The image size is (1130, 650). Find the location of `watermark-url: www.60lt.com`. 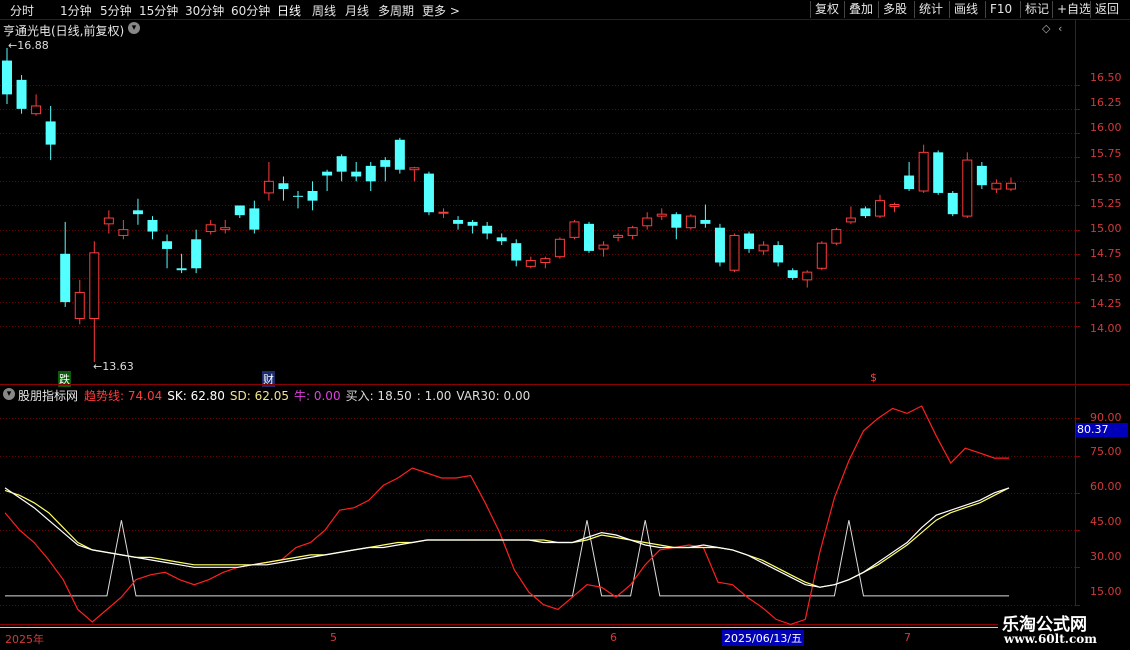

watermark-url: www.60lt.com is located at coordinates (1050, 639).